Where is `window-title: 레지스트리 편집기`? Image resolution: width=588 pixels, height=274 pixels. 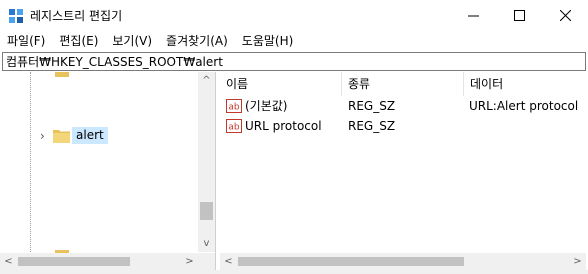
window-title: 레지스트리 편집기 is located at coordinates (76, 16).